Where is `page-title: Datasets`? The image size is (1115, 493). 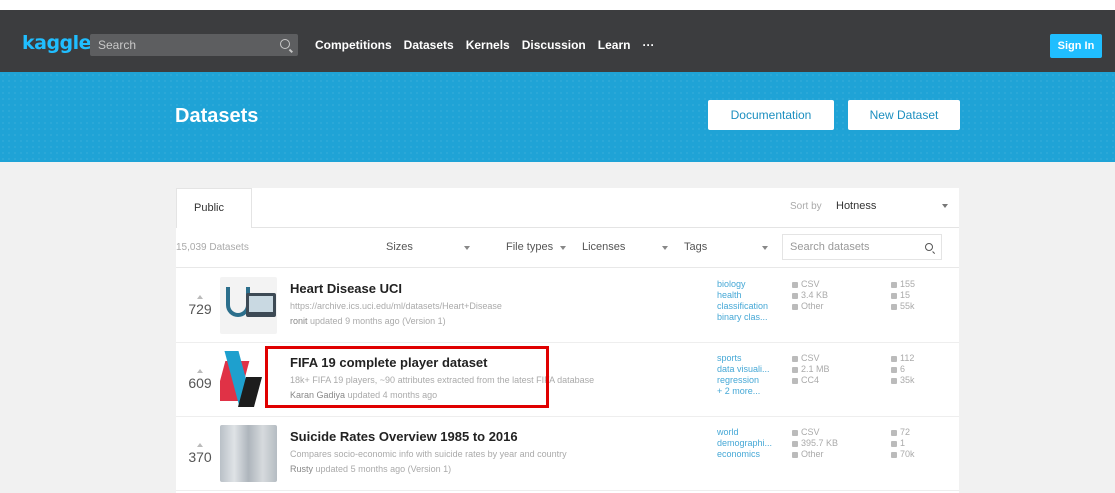
page-title: Datasets is located at coordinates (217, 116).